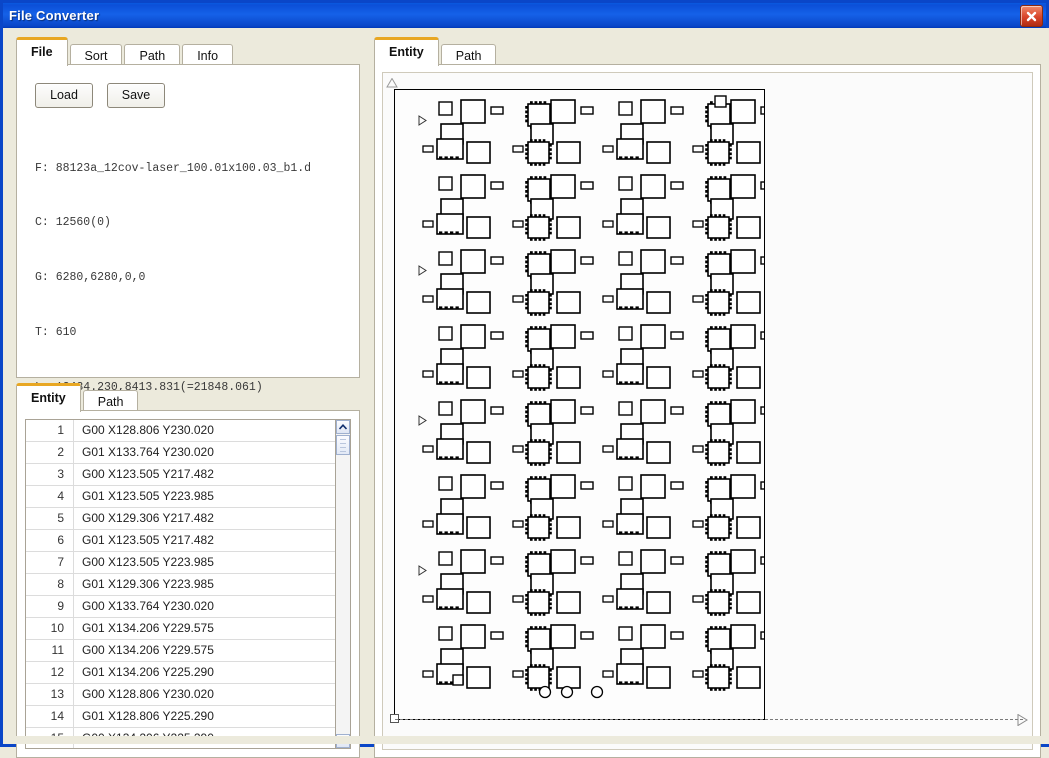 This screenshot has width=1049, height=758. I want to click on table-row: 1 G00 X128.806 Y230.020, so click(181, 431).